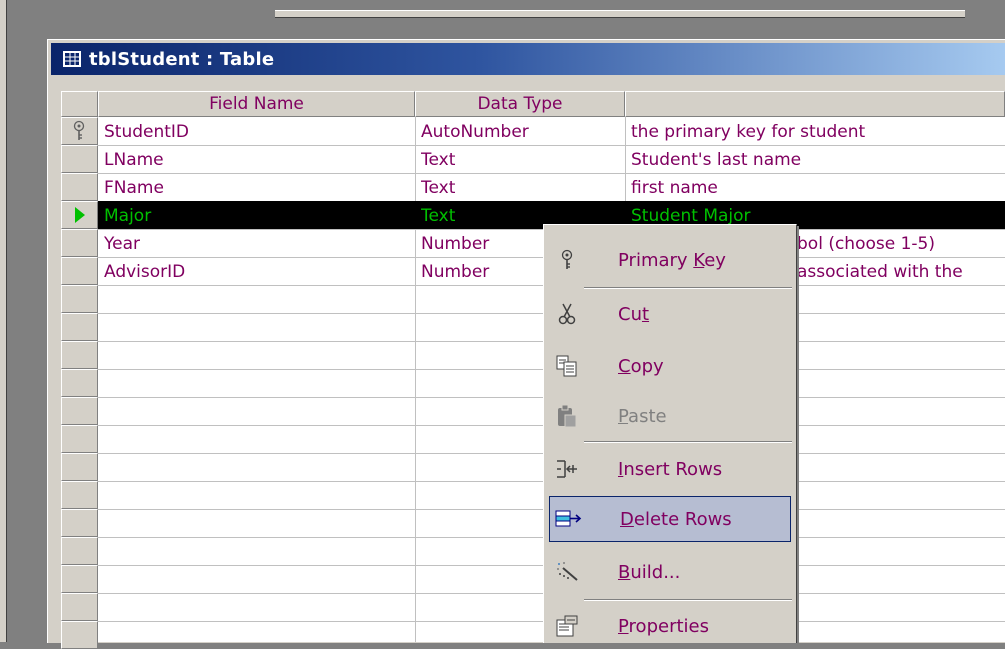 This screenshot has width=1005, height=649. What do you see at coordinates (182, 59) in the screenshot?
I see `window-title: tblStudent : Table` at bounding box center [182, 59].